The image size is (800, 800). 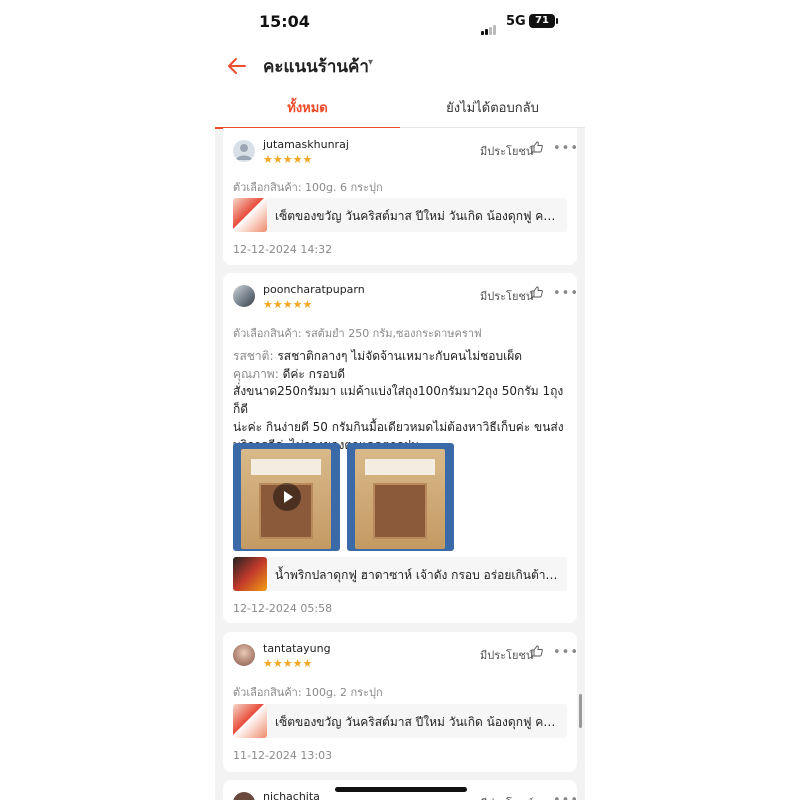 What do you see at coordinates (489, 25) in the screenshot?
I see `signal-icon` at bounding box center [489, 25].